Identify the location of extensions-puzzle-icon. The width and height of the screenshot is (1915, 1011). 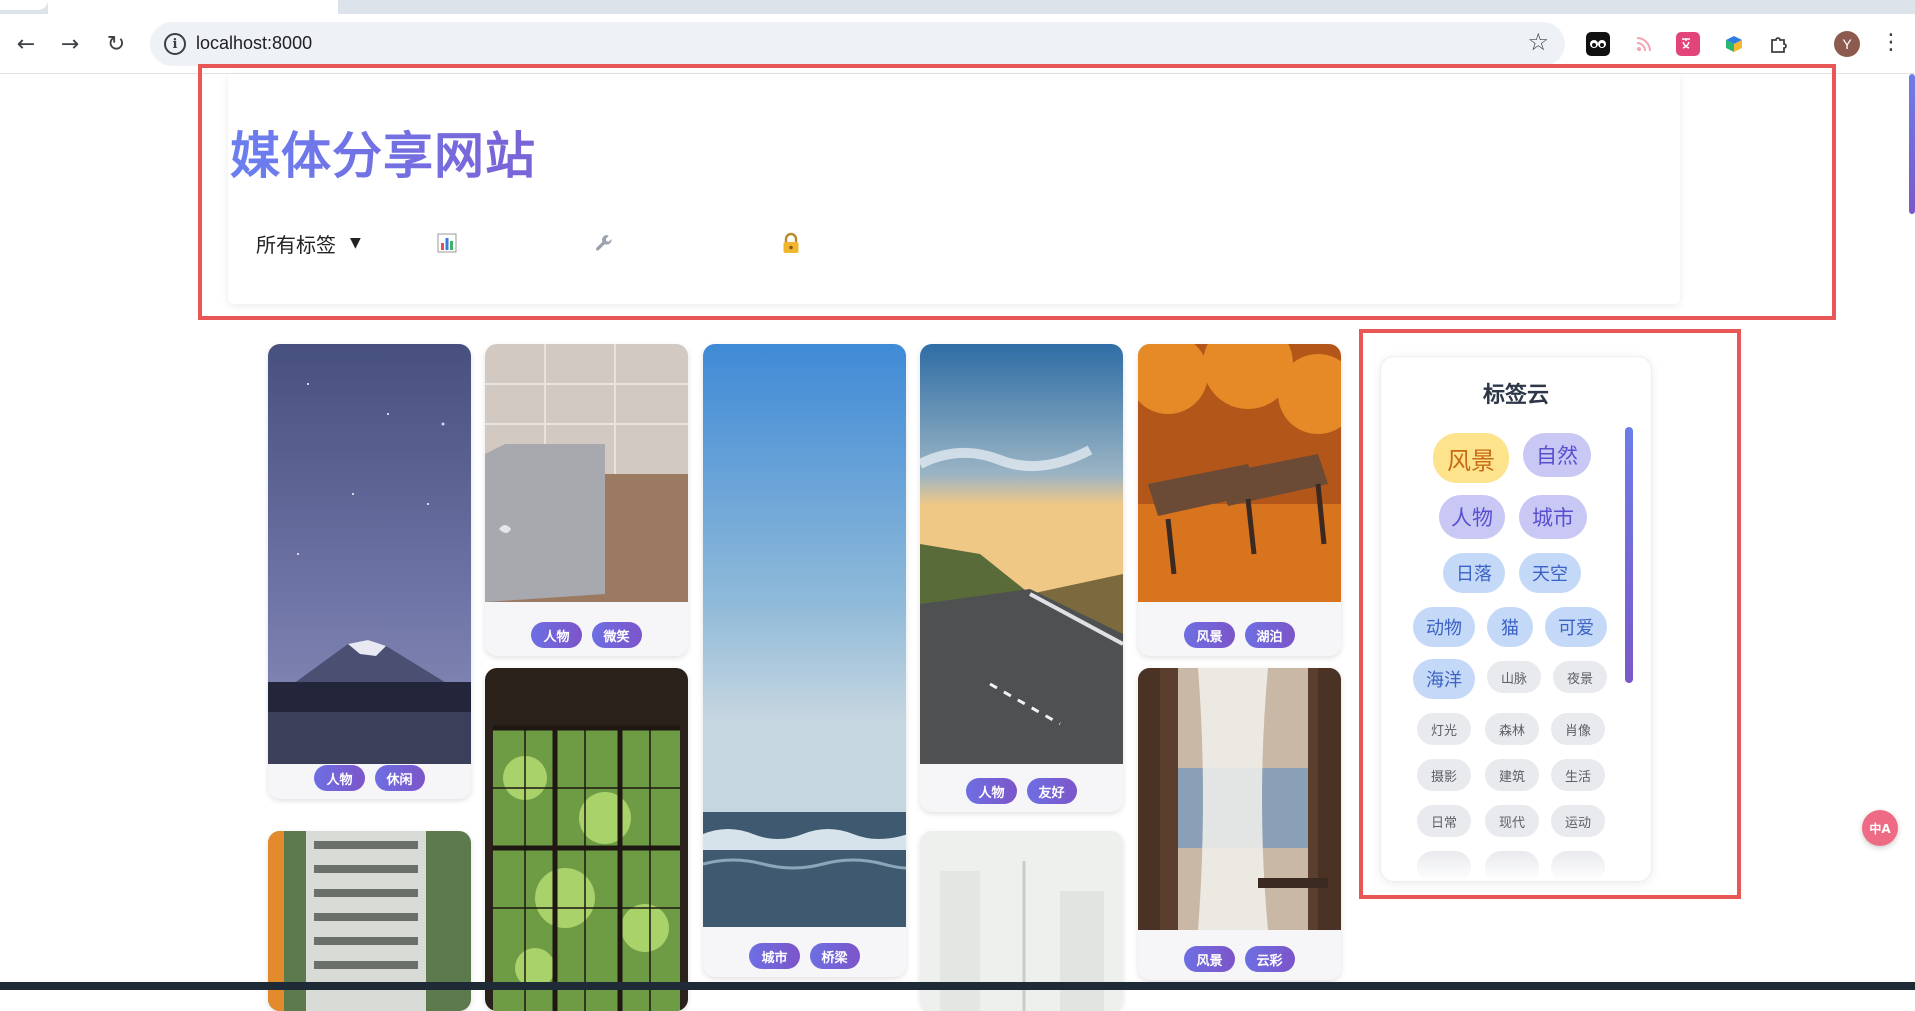
(1778, 44).